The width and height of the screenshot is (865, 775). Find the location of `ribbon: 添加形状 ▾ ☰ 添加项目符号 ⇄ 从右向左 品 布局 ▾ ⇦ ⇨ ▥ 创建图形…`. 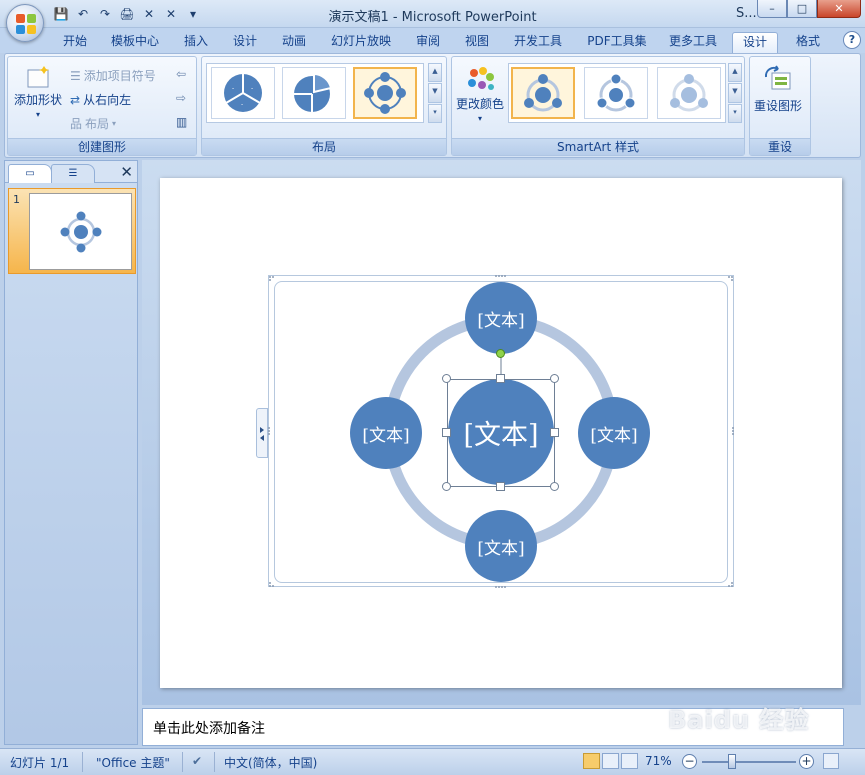

ribbon: 添加形状 ▾ ☰ 添加项目符号 ⇄ 从右向左 品 布局 ▾ ⇦ ⇨ ▥ 创建图形… is located at coordinates (432, 105).